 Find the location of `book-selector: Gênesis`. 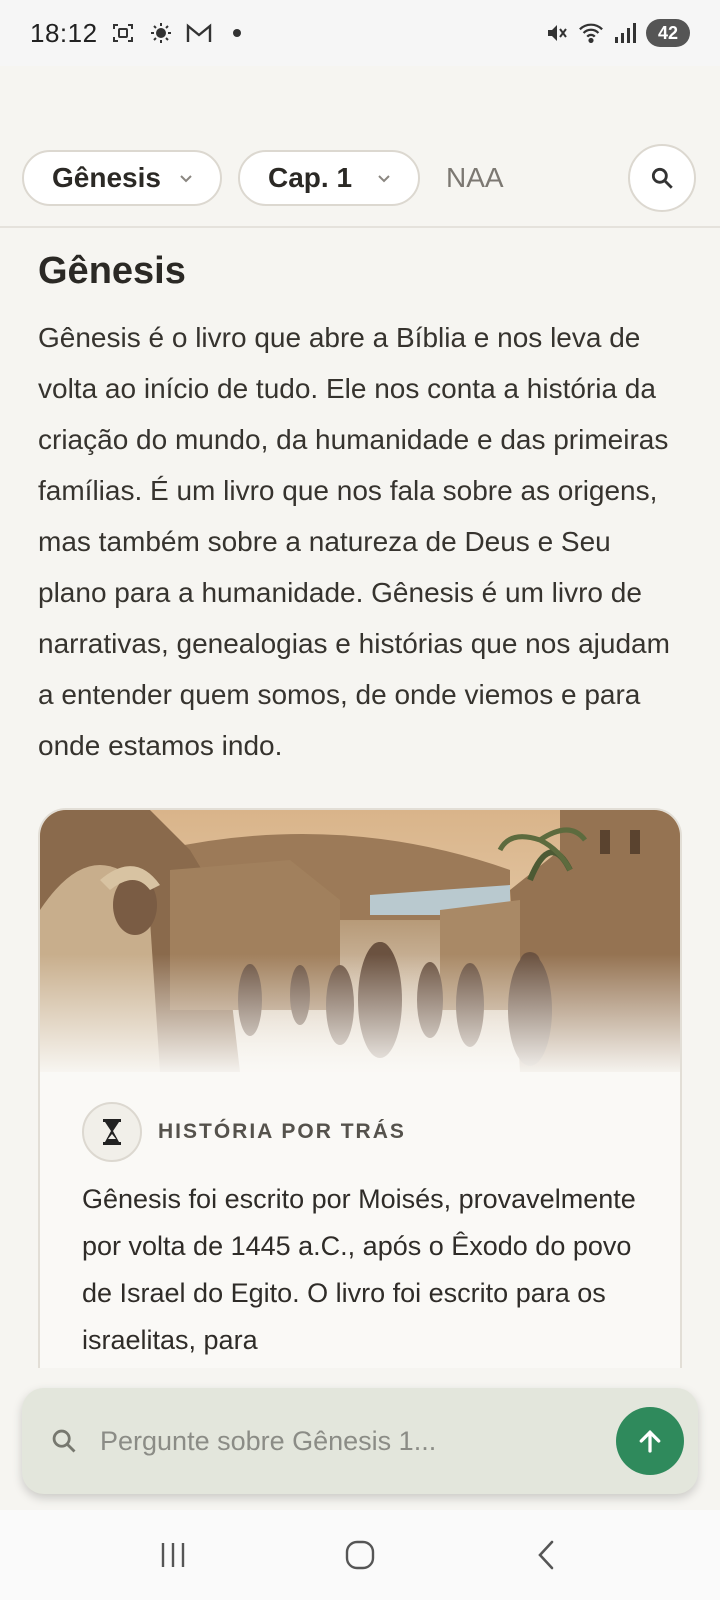

book-selector: Gênesis is located at coordinates (122, 178).